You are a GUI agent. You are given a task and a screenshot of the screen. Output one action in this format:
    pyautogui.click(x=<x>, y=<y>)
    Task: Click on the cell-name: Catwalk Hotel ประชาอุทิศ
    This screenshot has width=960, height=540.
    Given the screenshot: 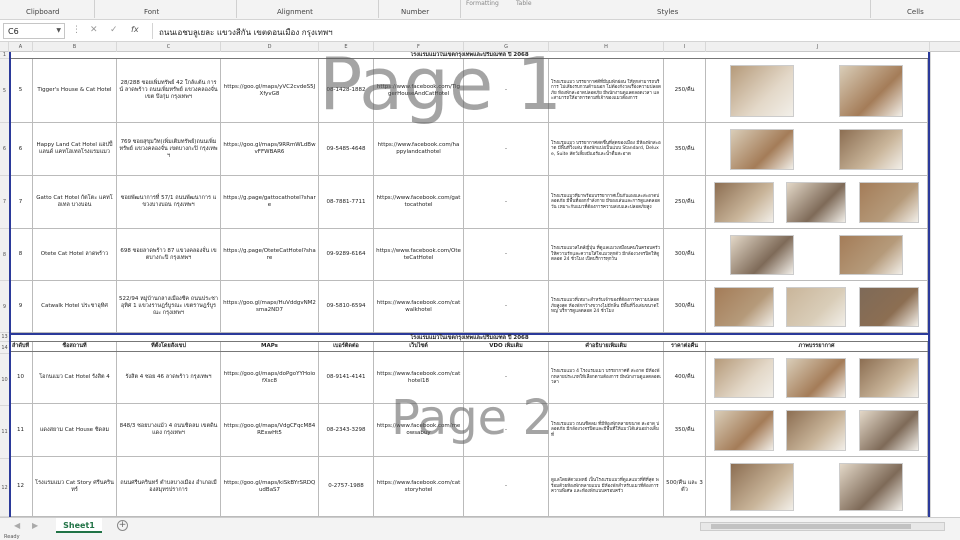 What is the action you would take?
    pyautogui.click(x=75, y=306)
    